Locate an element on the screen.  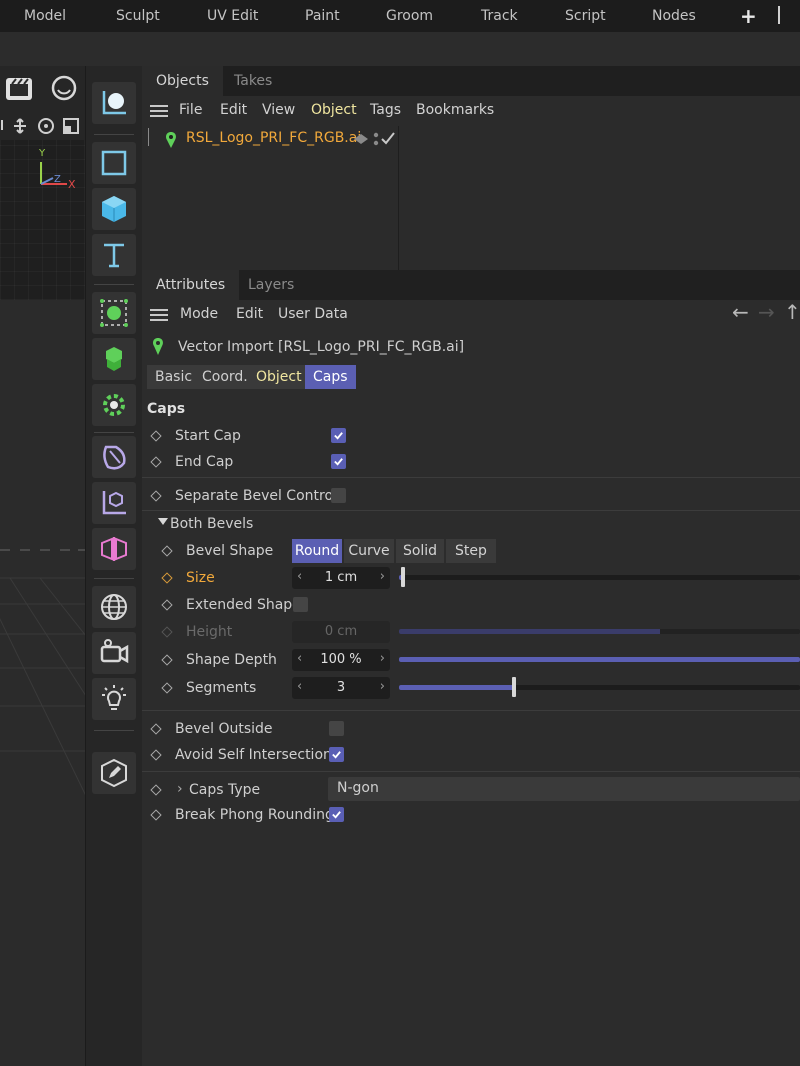
object-list: RSL_Logo_PRI_FC_RGB.ai is located at coordinates (471, 198).